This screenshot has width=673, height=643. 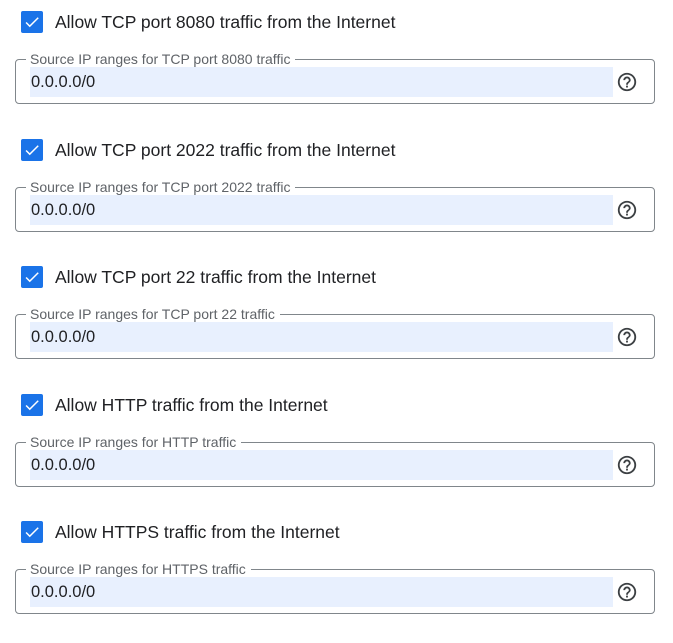 I want to click on field-label: Source IP ranges for HTTP traffic, so click(x=134, y=442).